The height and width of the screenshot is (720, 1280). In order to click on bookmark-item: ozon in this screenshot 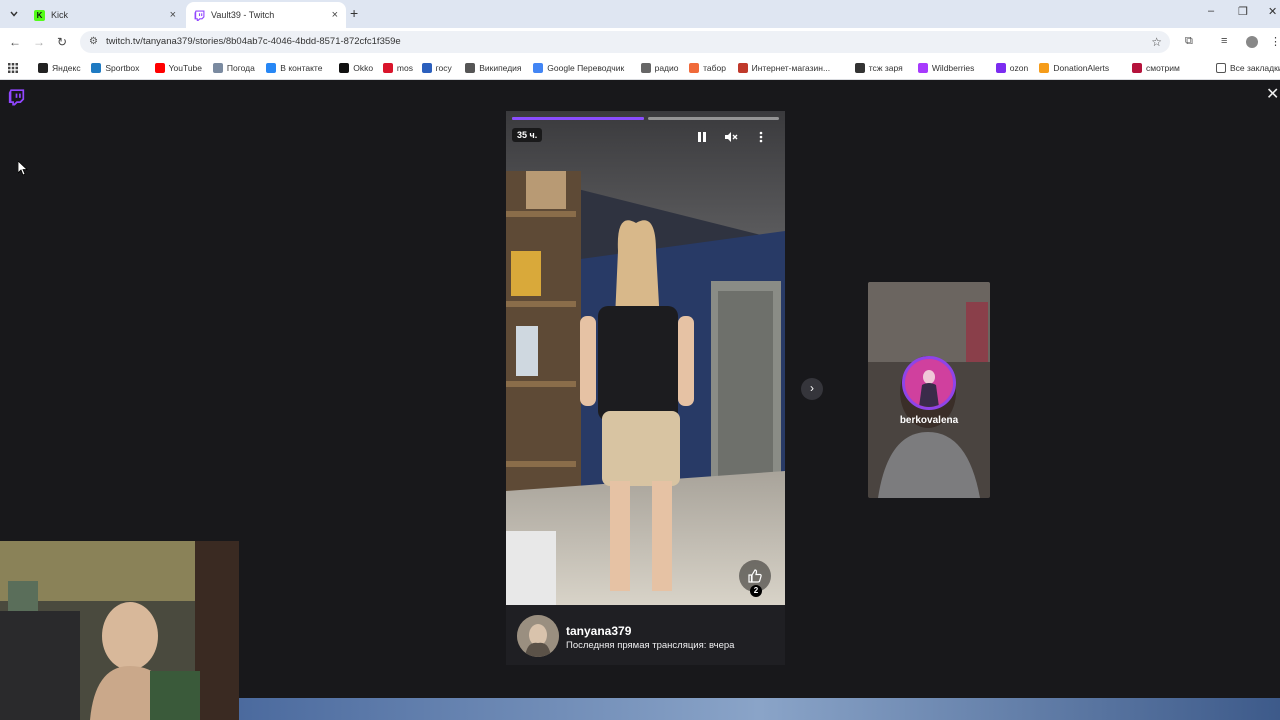, I will do `click(1012, 68)`.